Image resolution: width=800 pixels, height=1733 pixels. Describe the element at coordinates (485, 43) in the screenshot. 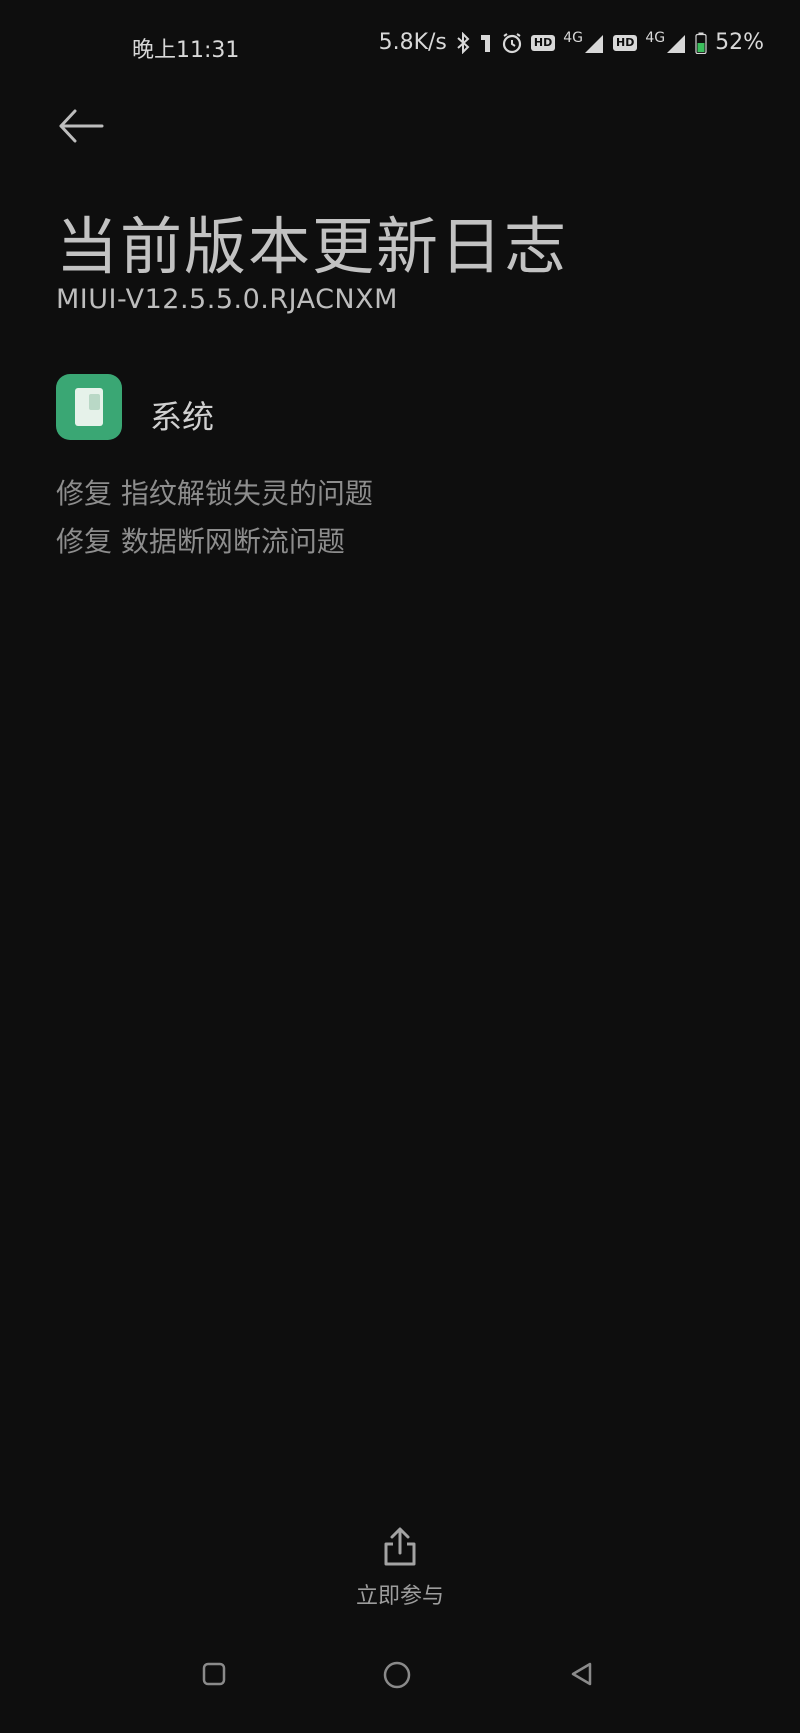

I see `key-icon` at that location.